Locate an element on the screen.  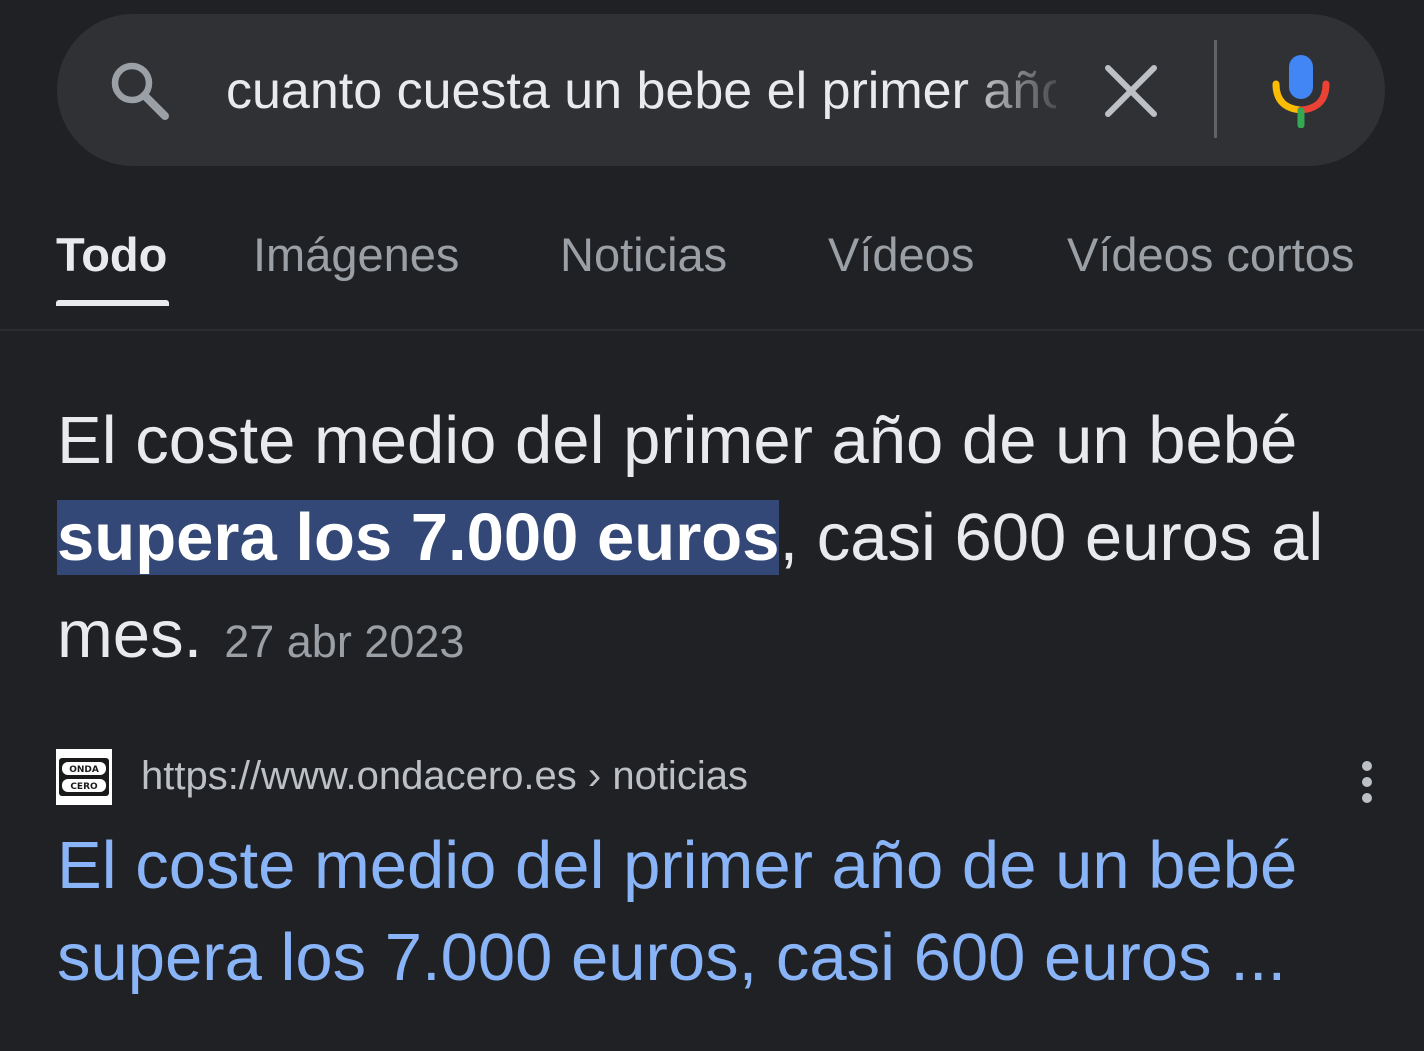
search-icon is located at coordinates (140, 91).